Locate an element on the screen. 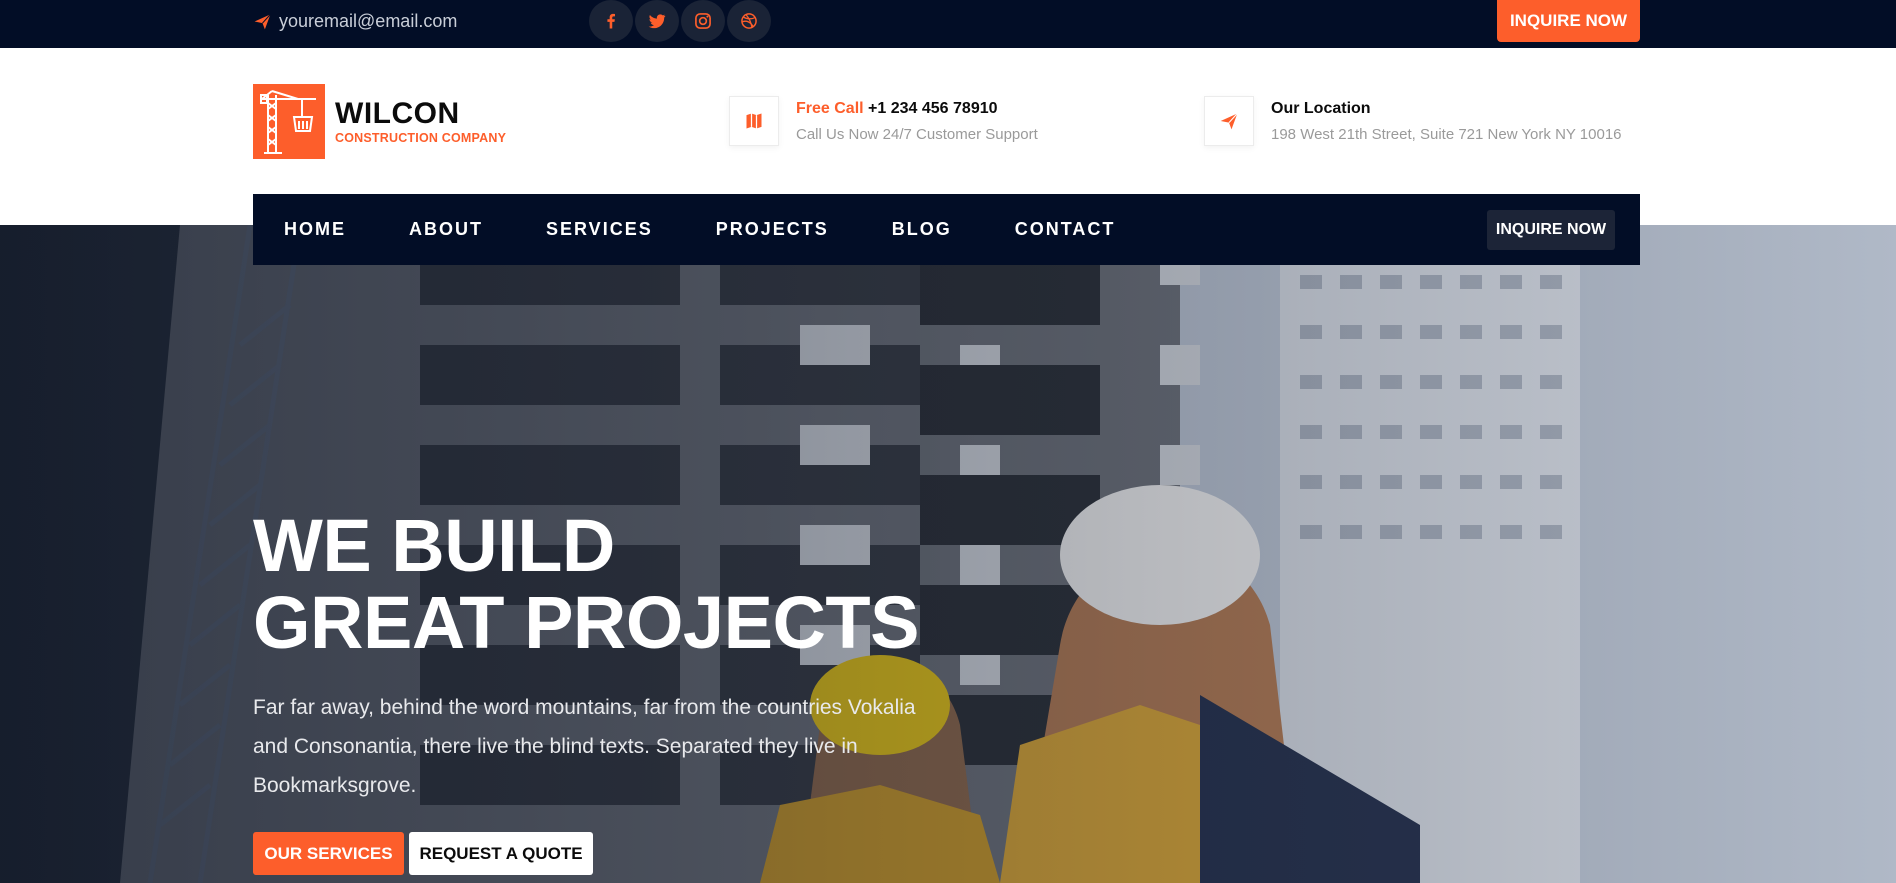  facebook-icon is located at coordinates (611, 21).